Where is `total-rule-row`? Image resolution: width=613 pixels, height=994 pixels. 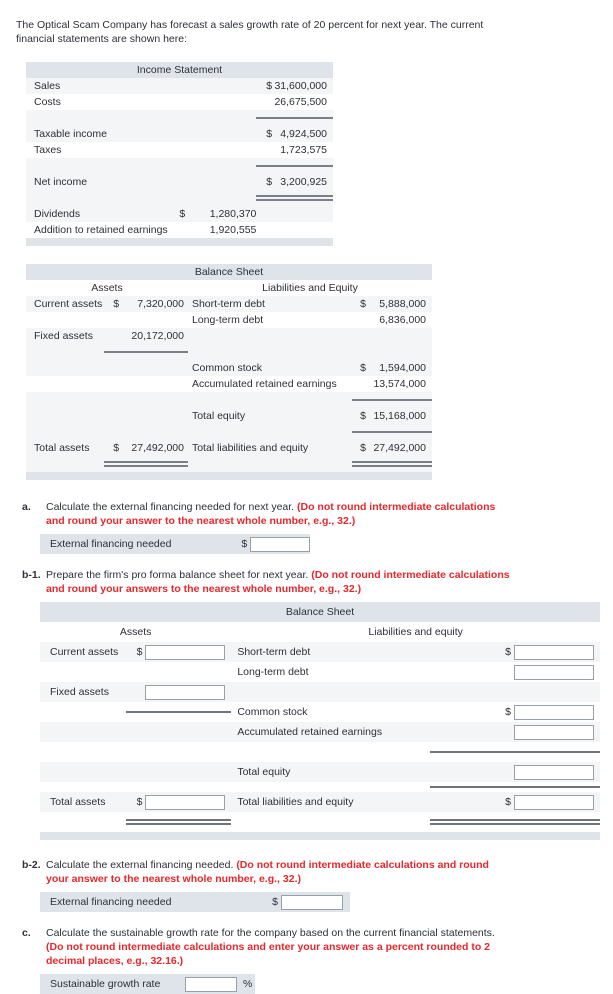
total-rule-row is located at coordinates (179, 198).